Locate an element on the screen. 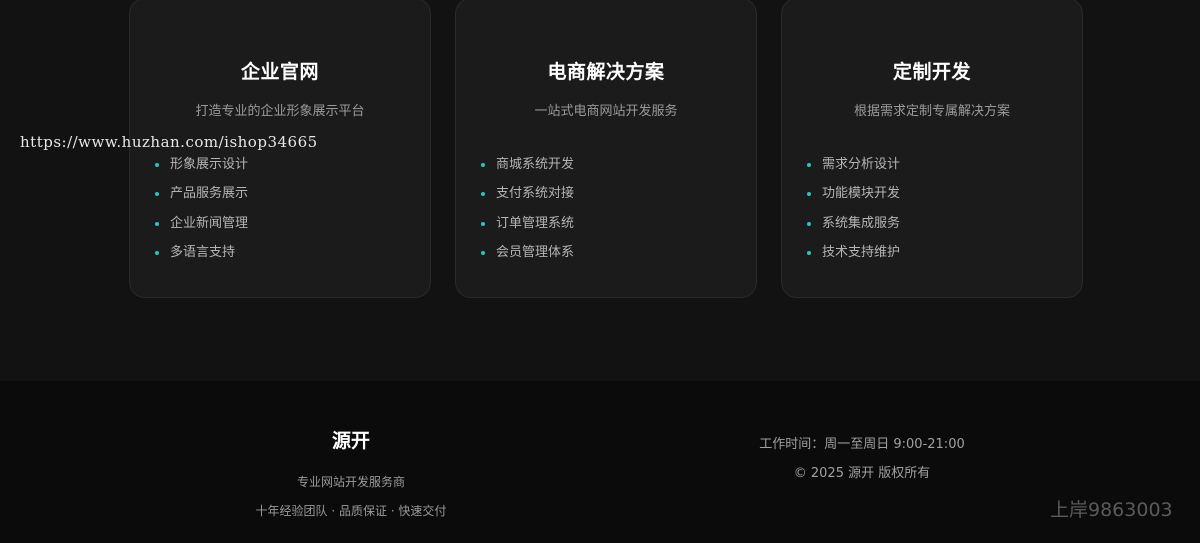 The width and height of the screenshot is (1200, 543). service-card-title: 定制开发 is located at coordinates (931, 72).